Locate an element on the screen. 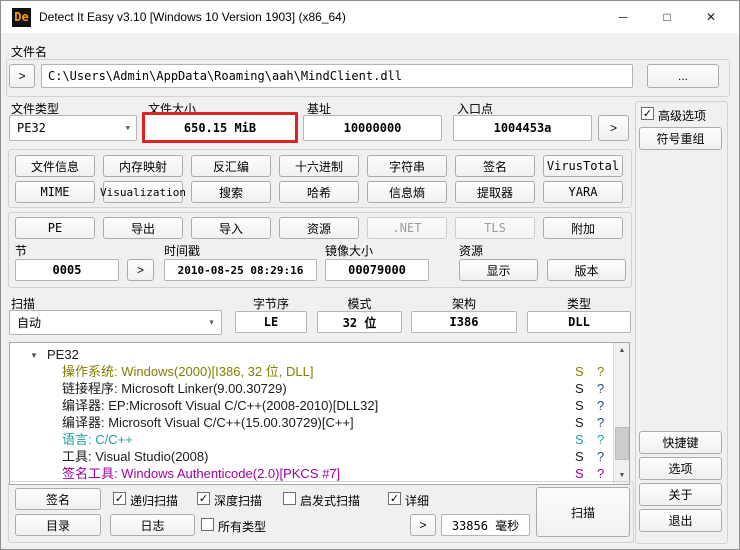 The height and width of the screenshot is (550, 740). overlay-button: 附加 is located at coordinates (583, 228).